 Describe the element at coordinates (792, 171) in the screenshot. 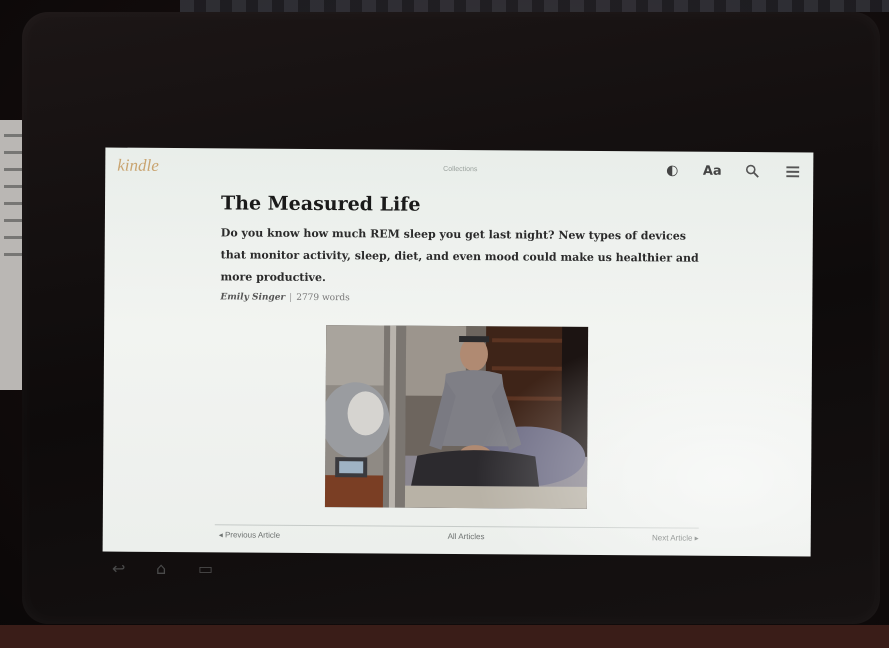

I see `menu-icon` at that location.